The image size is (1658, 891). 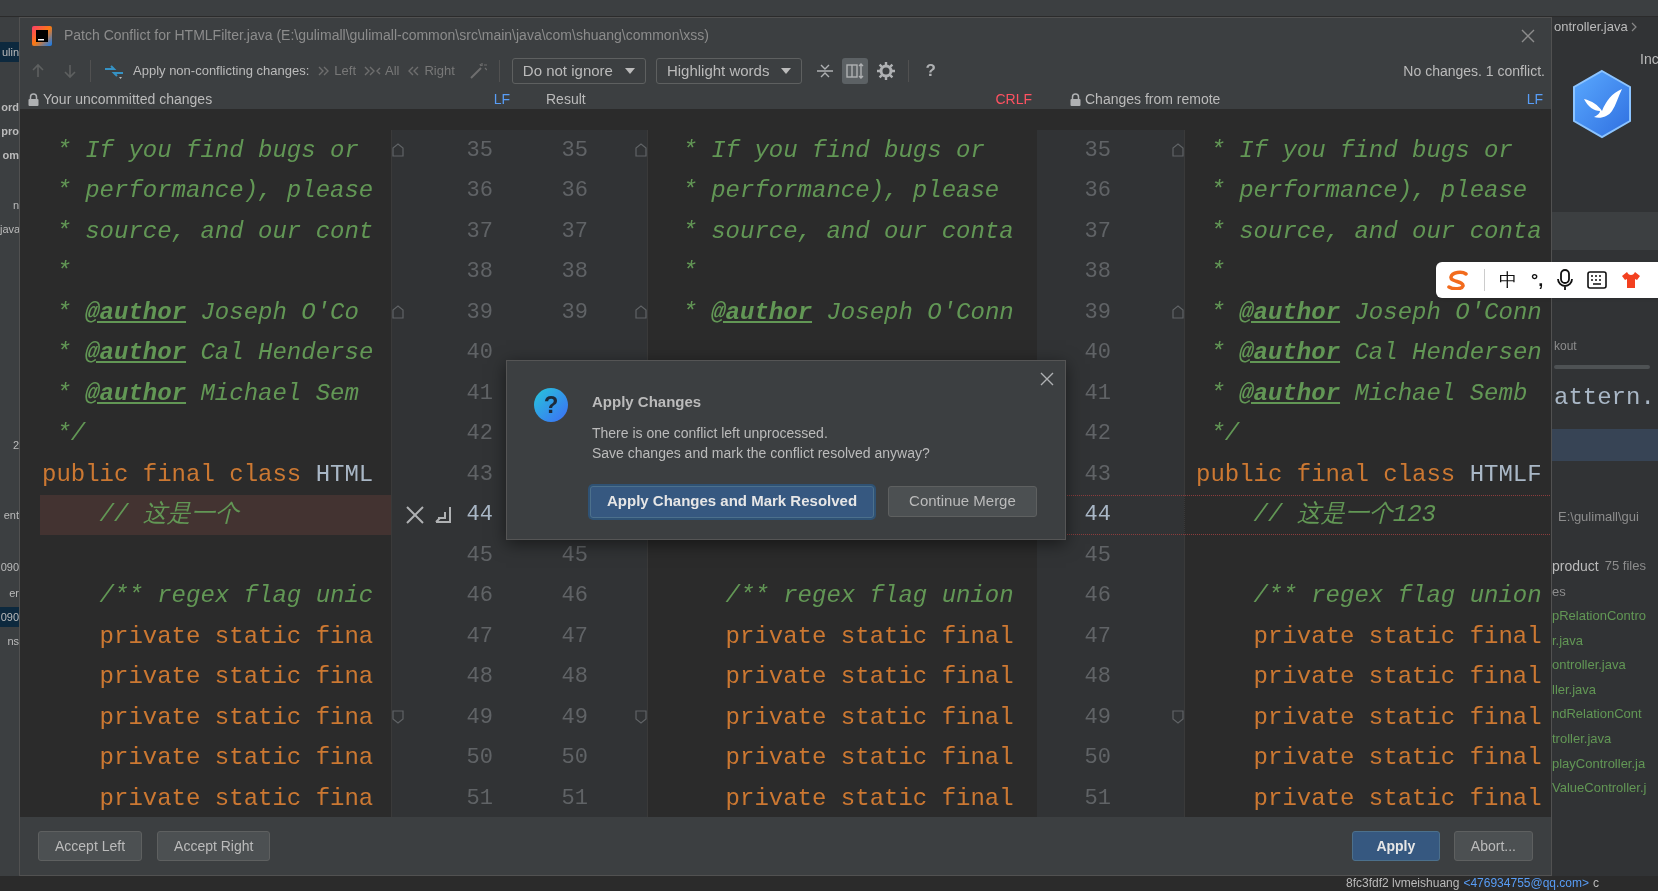 I want to click on code-line: // 这是一个, so click(x=168, y=515).